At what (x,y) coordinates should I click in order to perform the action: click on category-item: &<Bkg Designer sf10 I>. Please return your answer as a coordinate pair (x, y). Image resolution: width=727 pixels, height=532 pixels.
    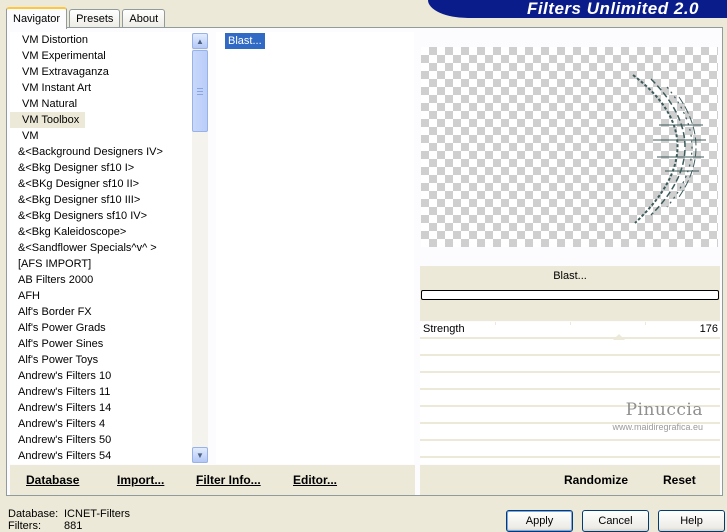
    Looking at the image, I should click on (109, 168).